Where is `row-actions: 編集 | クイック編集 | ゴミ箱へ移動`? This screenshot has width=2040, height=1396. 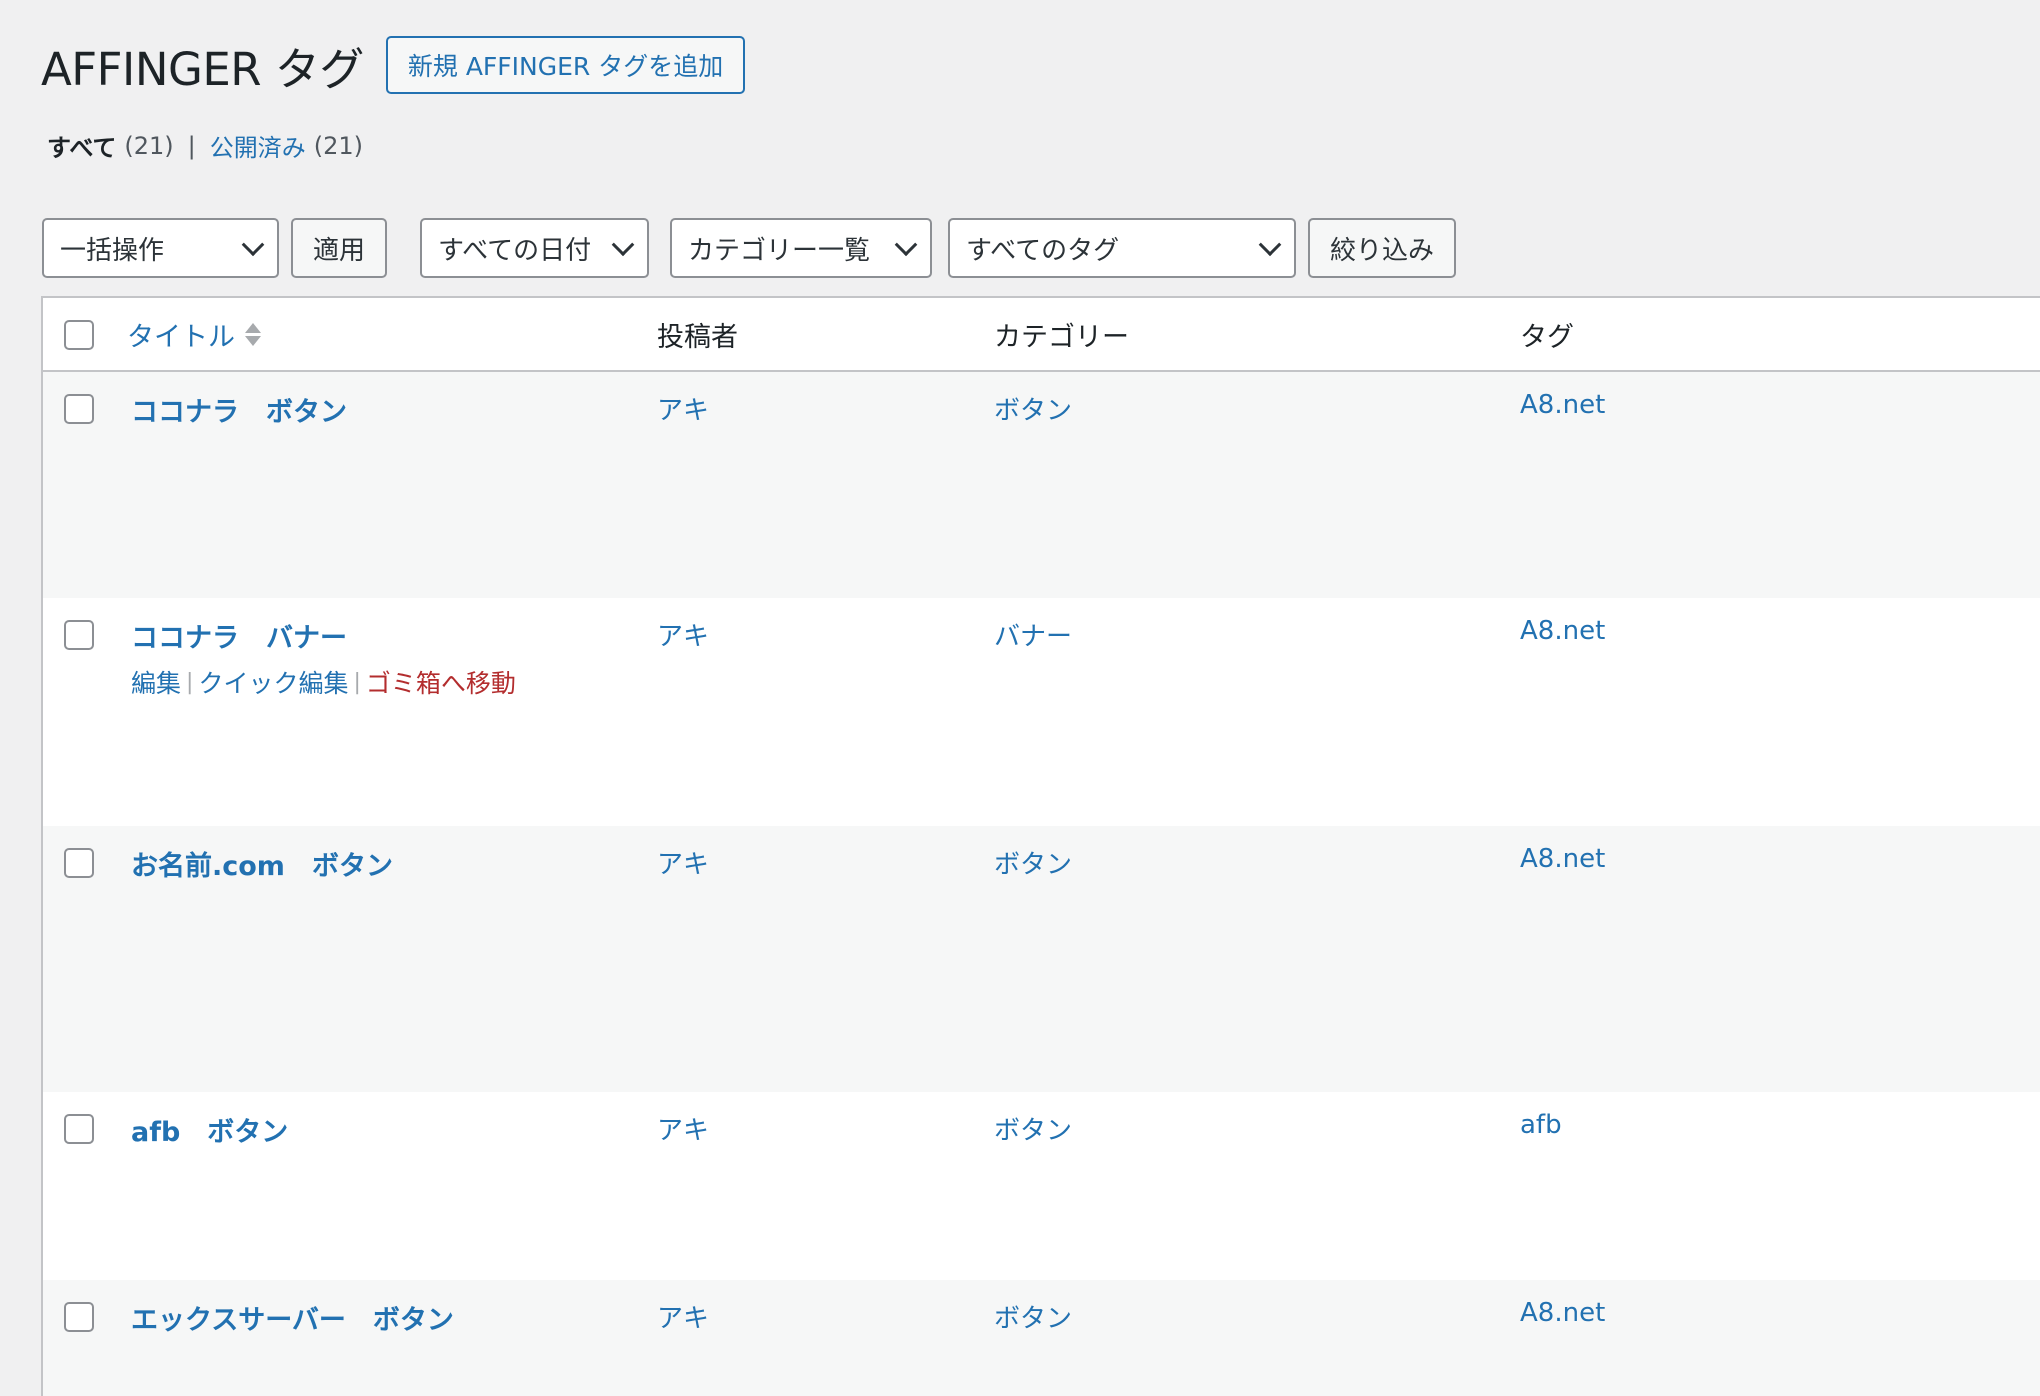 row-actions: 編集 | クイック編集 | ゴミ箱へ移動 is located at coordinates (323, 682).